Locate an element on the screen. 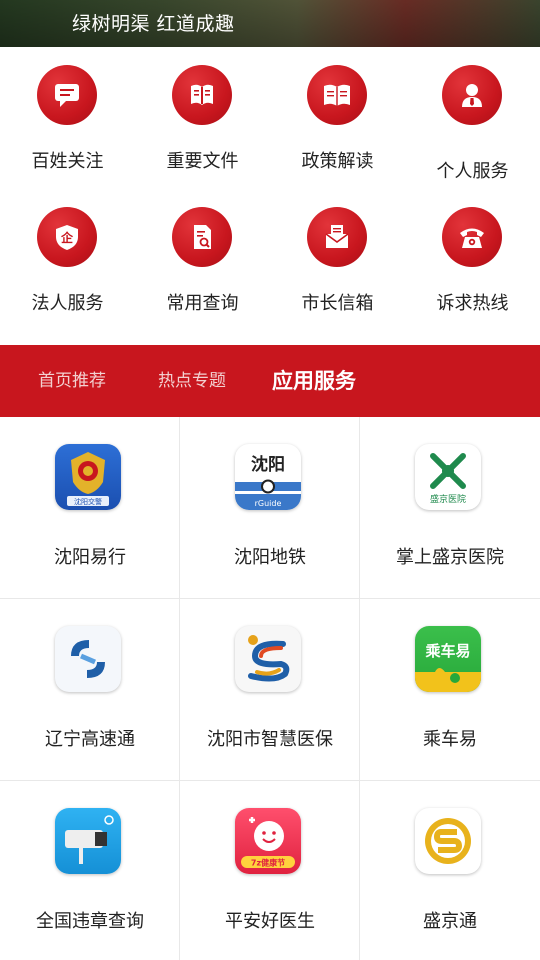 This screenshot has width=540, height=960. quick-item-label: 个人服务 is located at coordinates (472, 171).